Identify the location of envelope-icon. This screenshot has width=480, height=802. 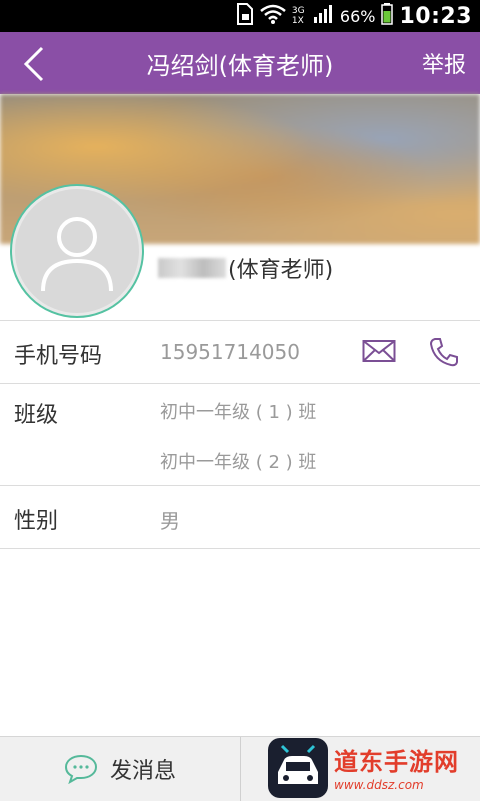
(379, 351).